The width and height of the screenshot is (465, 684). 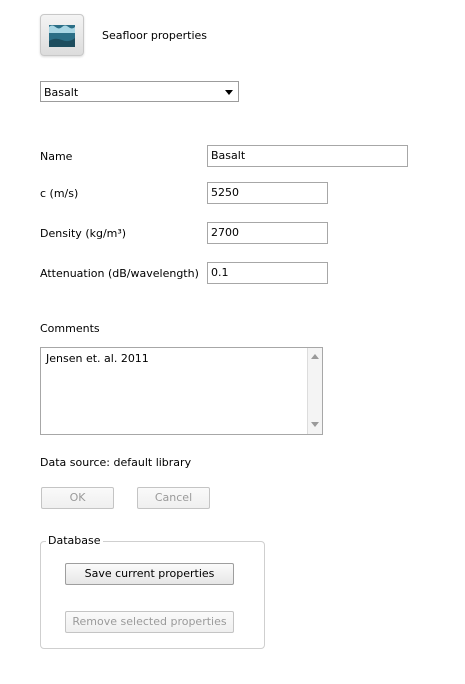 What do you see at coordinates (74, 540) in the screenshot?
I see `database-group-title: Database` at bounding box center [74, 540].